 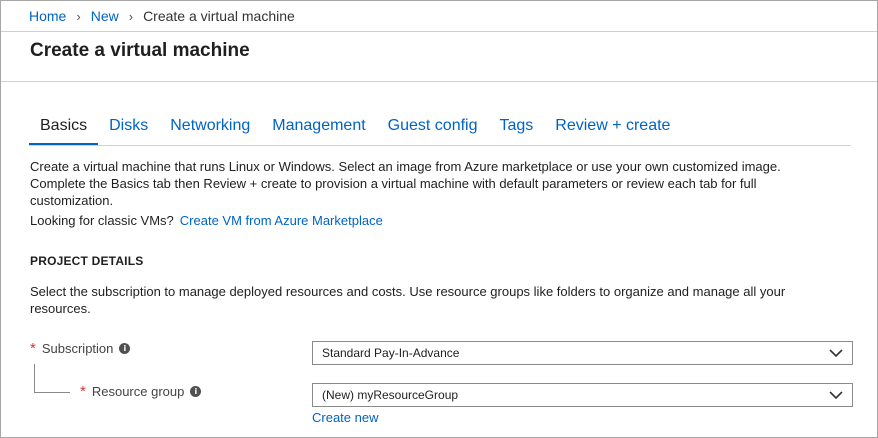 I want to click on breadcrumb-home: Home, so click(x=47, y=16).